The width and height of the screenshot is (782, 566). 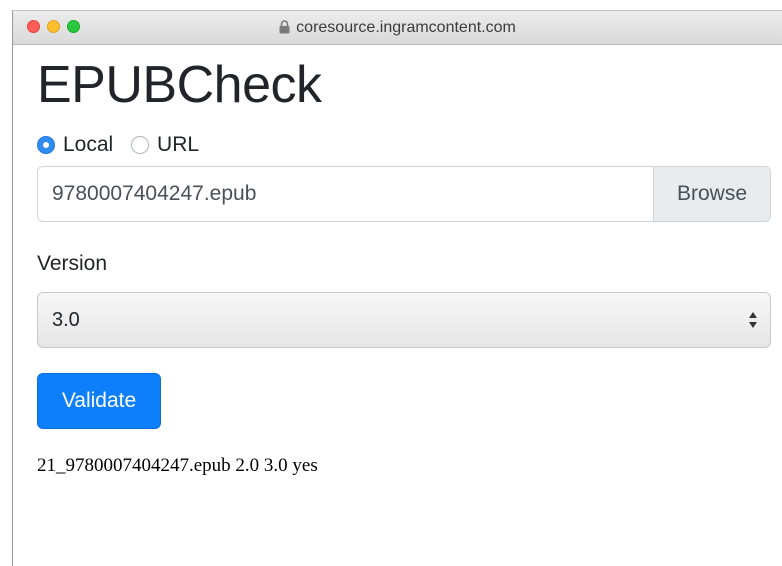 I want to click on file-input-group: Browse, so click(x=404, y=194).